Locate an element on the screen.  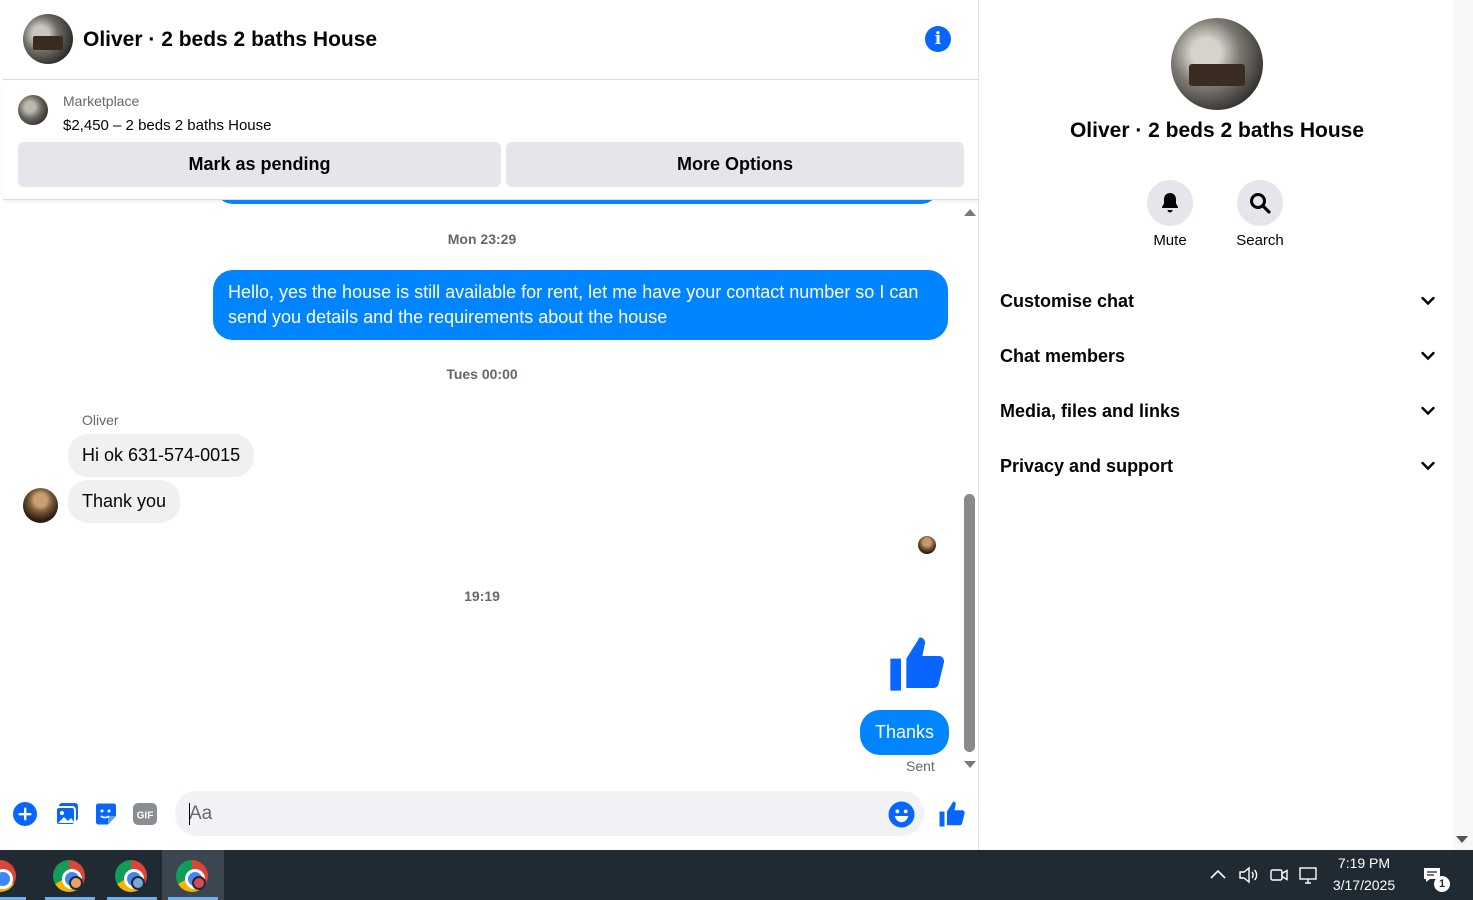
conversation-title: Oliver · 2 beds 2 baths House is located at coordinates (230, 40).